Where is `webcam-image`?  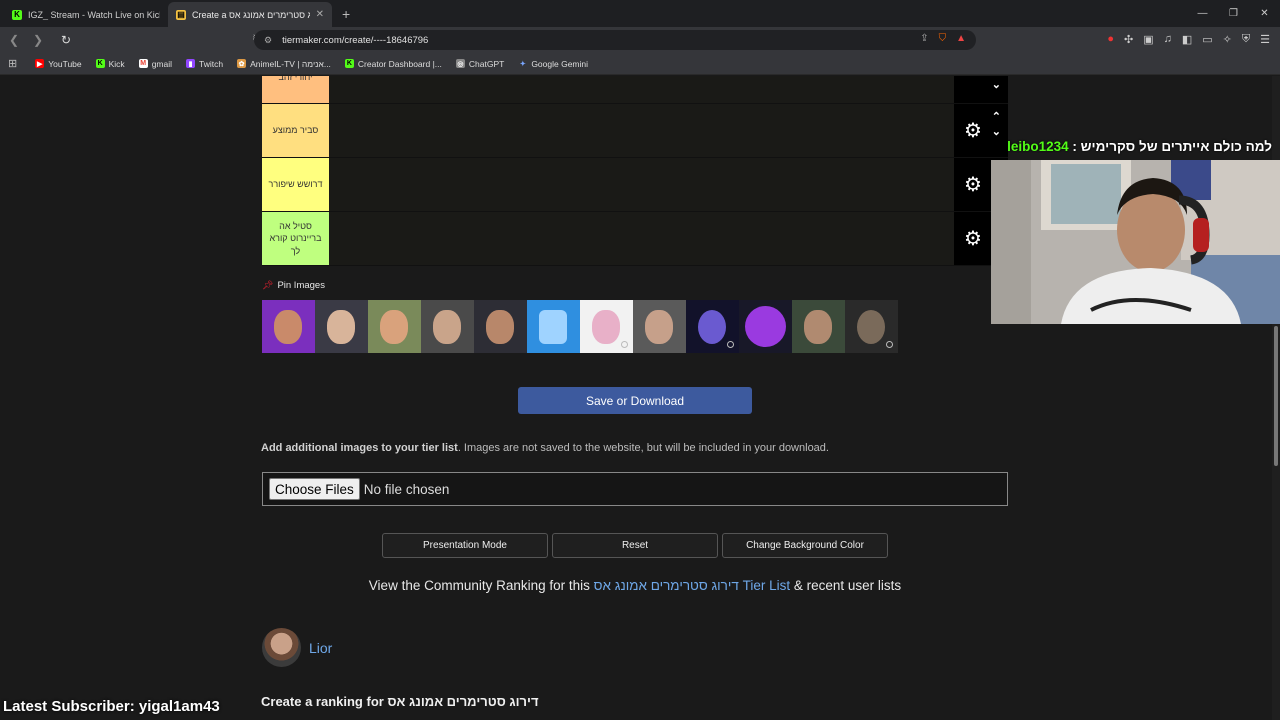
webcam-image is located at coordinates (1135, 242).